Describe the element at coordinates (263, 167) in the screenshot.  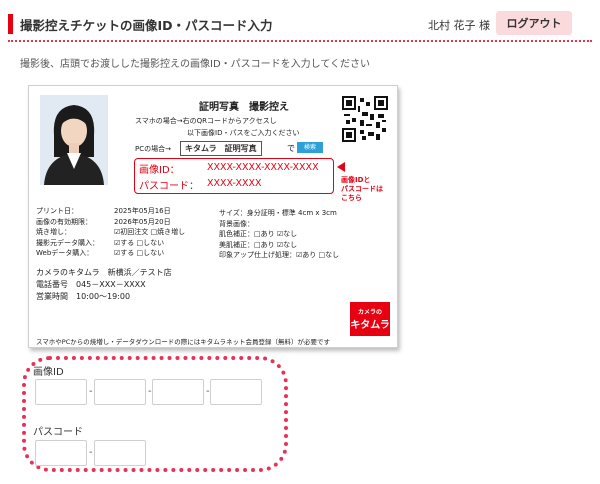
I see `ticket-image-id-value: XXXX-XXXX-XXXX-XXXX` at that location.